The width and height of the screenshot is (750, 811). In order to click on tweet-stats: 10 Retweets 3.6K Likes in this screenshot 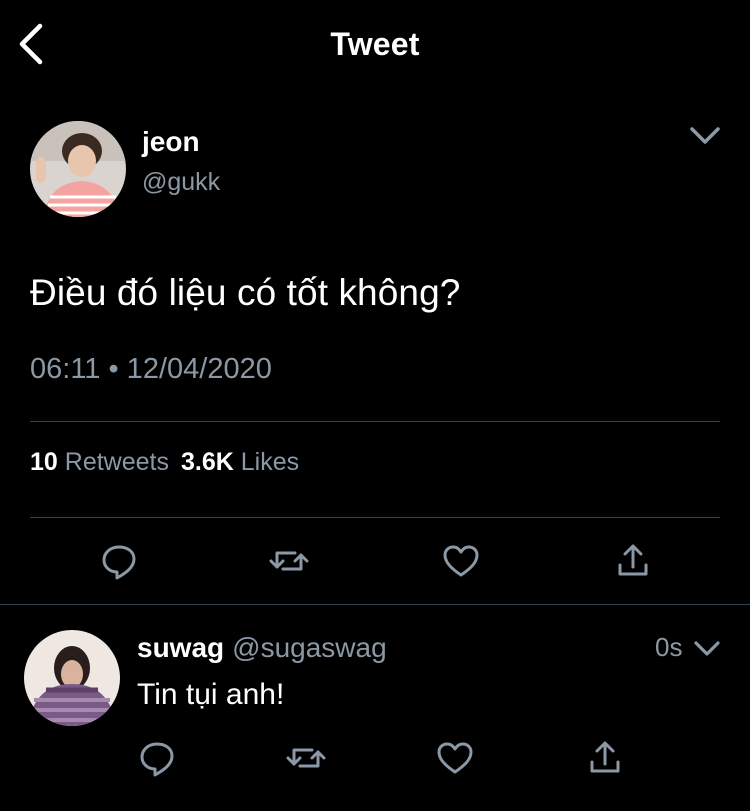, I will do `click(164, 462)`.